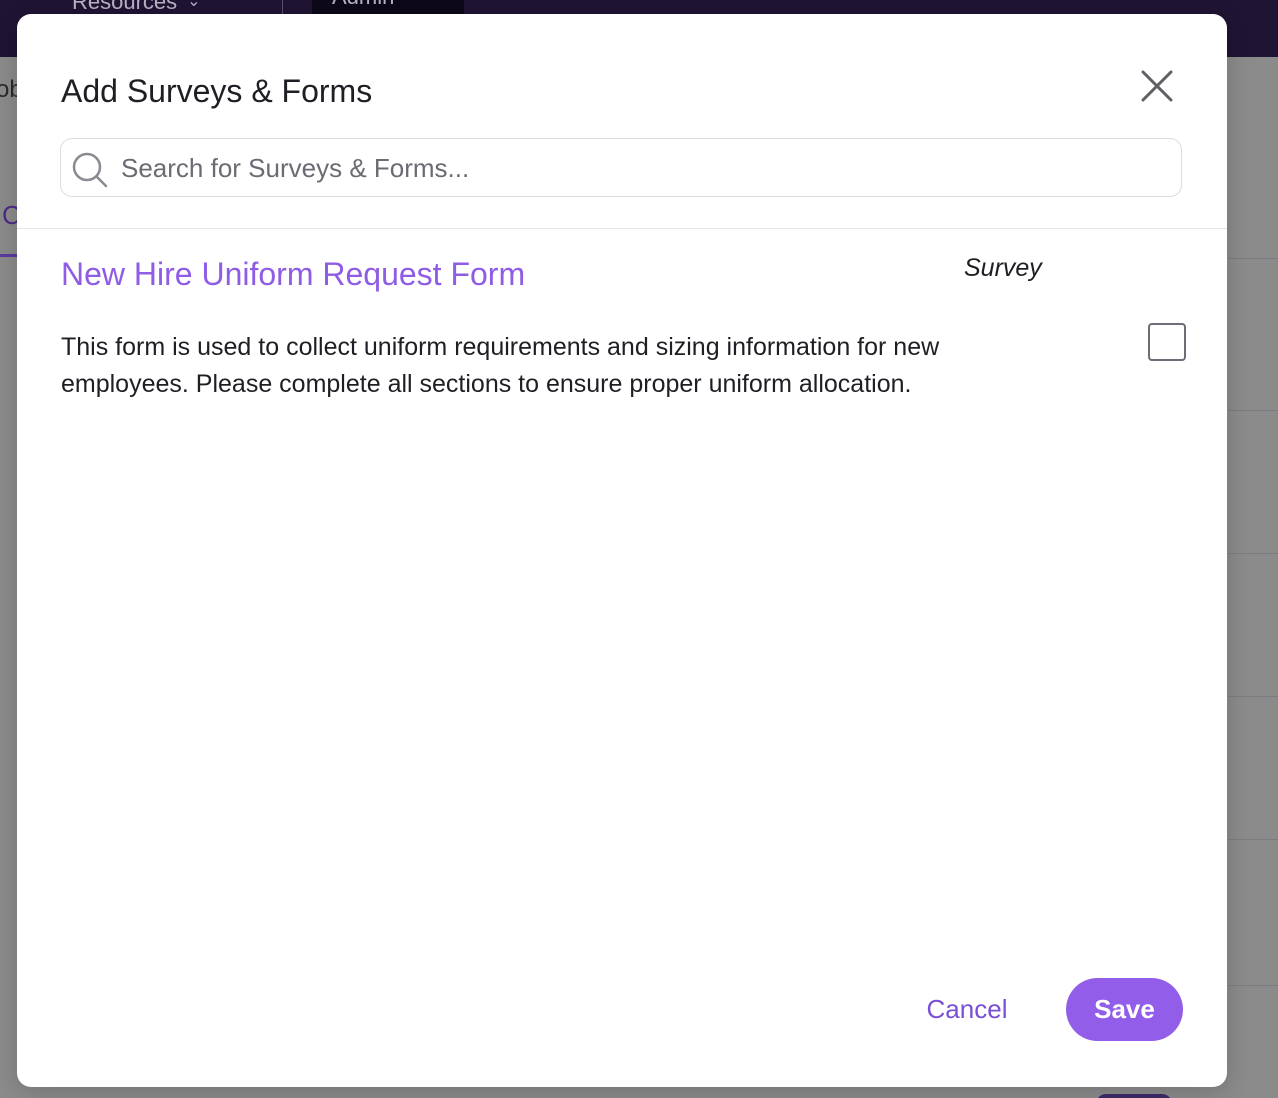  Describe the element at coordinates (217, 91) in the screenshot. I see `dialog-title: Add Surveys & Forms` at that location.